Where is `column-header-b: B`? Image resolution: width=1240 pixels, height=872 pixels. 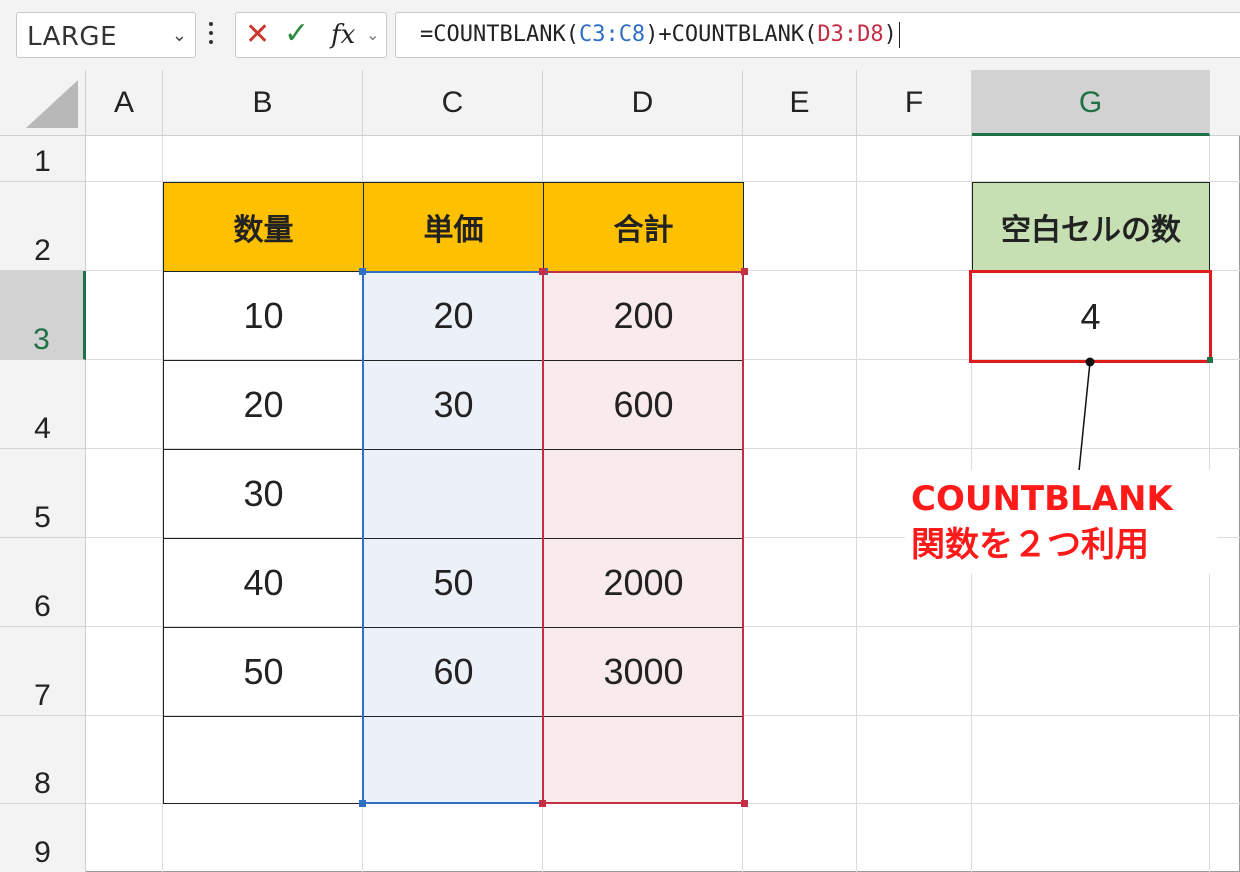
column-header-b: B is located at coordinates (263, 103).